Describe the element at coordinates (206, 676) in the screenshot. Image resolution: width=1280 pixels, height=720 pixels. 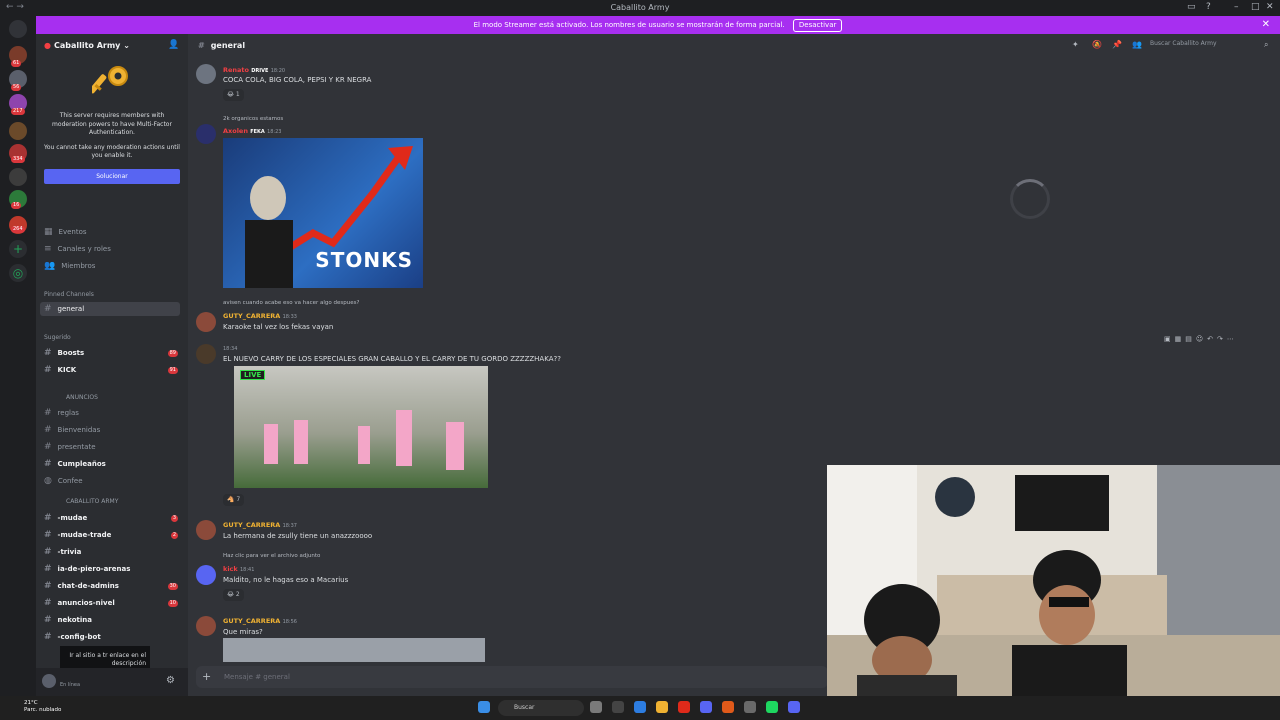
I see `add-attachment-icon: +` at that location.